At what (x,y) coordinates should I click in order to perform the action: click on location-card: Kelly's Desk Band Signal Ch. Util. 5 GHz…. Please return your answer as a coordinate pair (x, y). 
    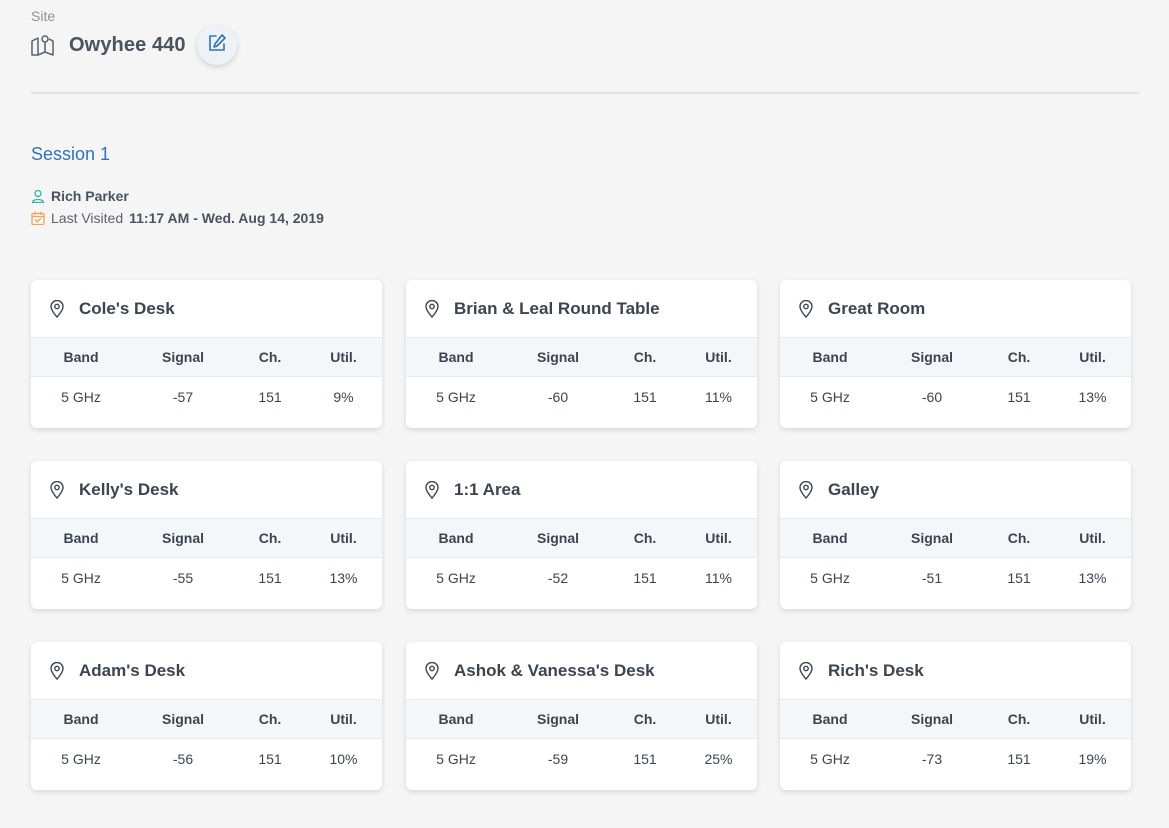
    Looking at the image, I should click on (206, 535).